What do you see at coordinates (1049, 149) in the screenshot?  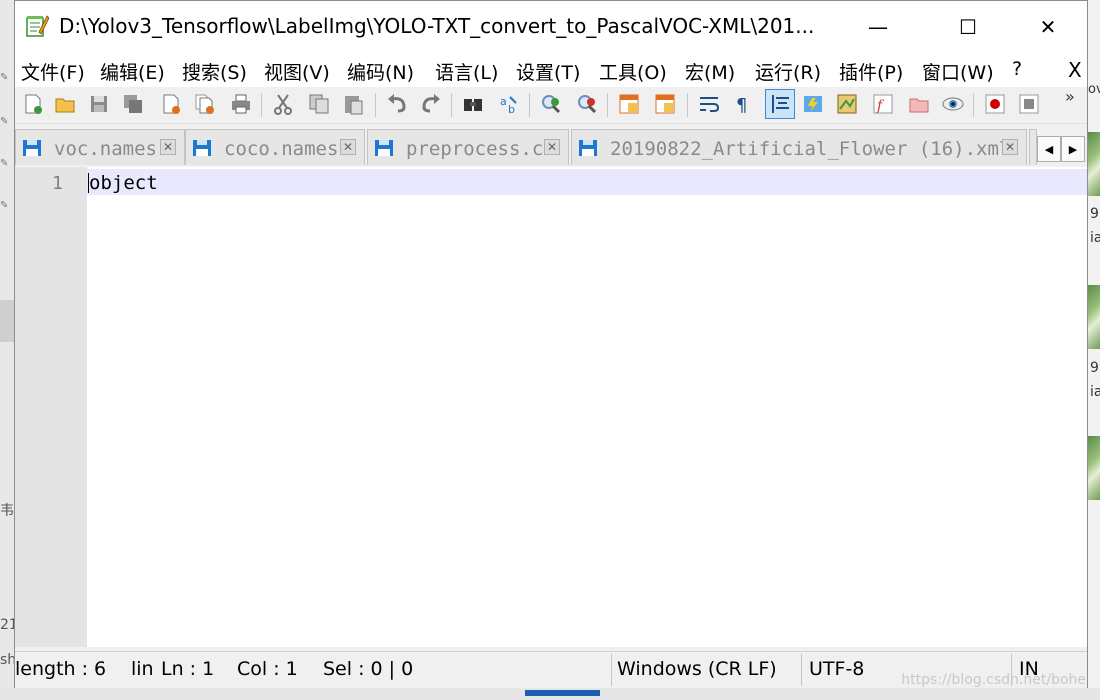 I see `tab-scroll-left-button: ◀` at bounding box center [1049, 149].